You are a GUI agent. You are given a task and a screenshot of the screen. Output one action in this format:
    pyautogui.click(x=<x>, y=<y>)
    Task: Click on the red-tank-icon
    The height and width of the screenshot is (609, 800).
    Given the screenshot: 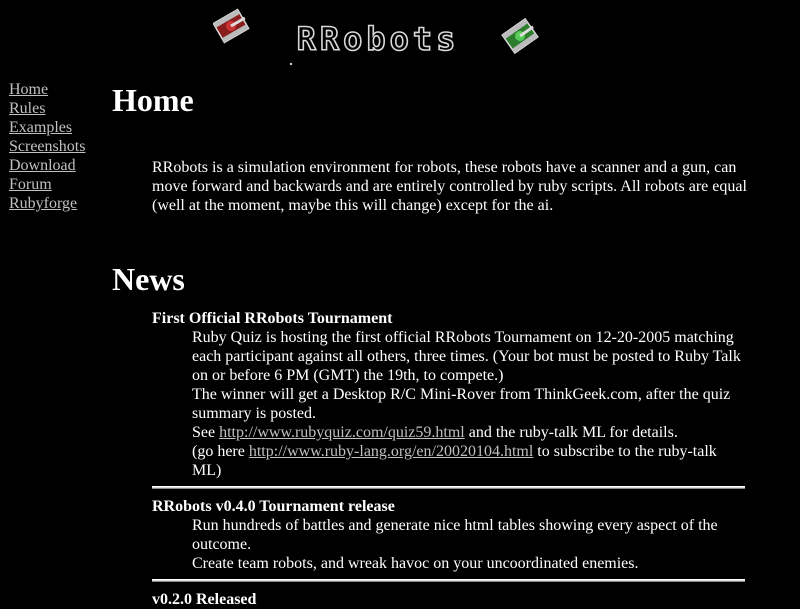 What is the action you would take?
    pyautogui.click(x=231, y=26)
    